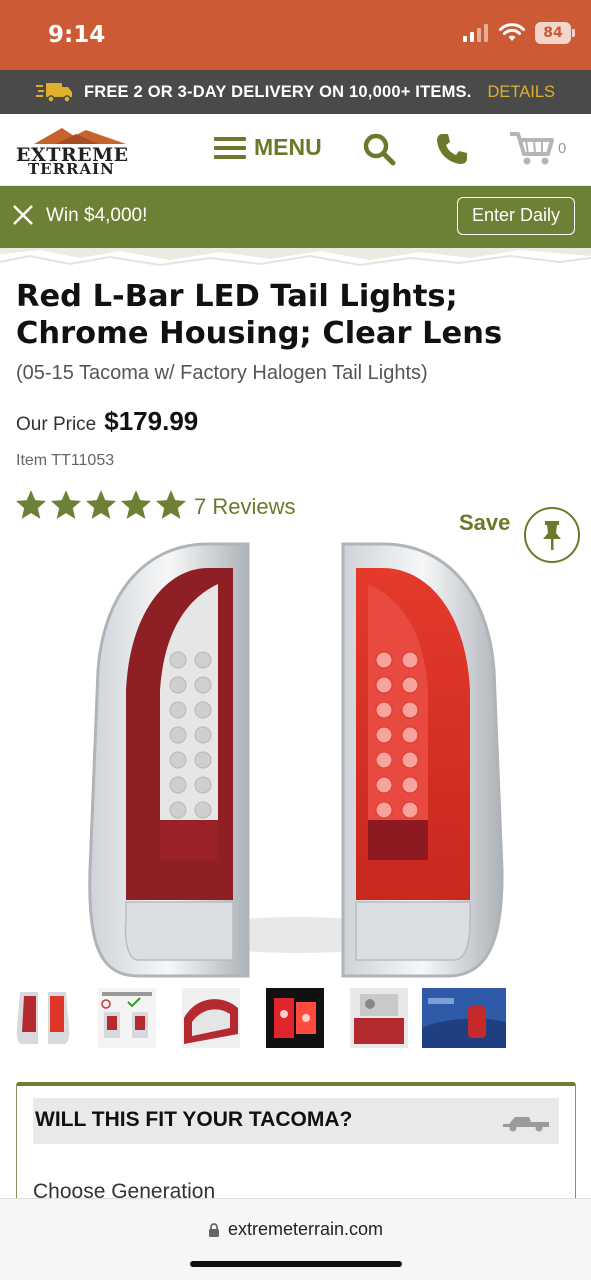 The image size is (591, 1280). I want to click on truck-icon, so click(526, 1124).